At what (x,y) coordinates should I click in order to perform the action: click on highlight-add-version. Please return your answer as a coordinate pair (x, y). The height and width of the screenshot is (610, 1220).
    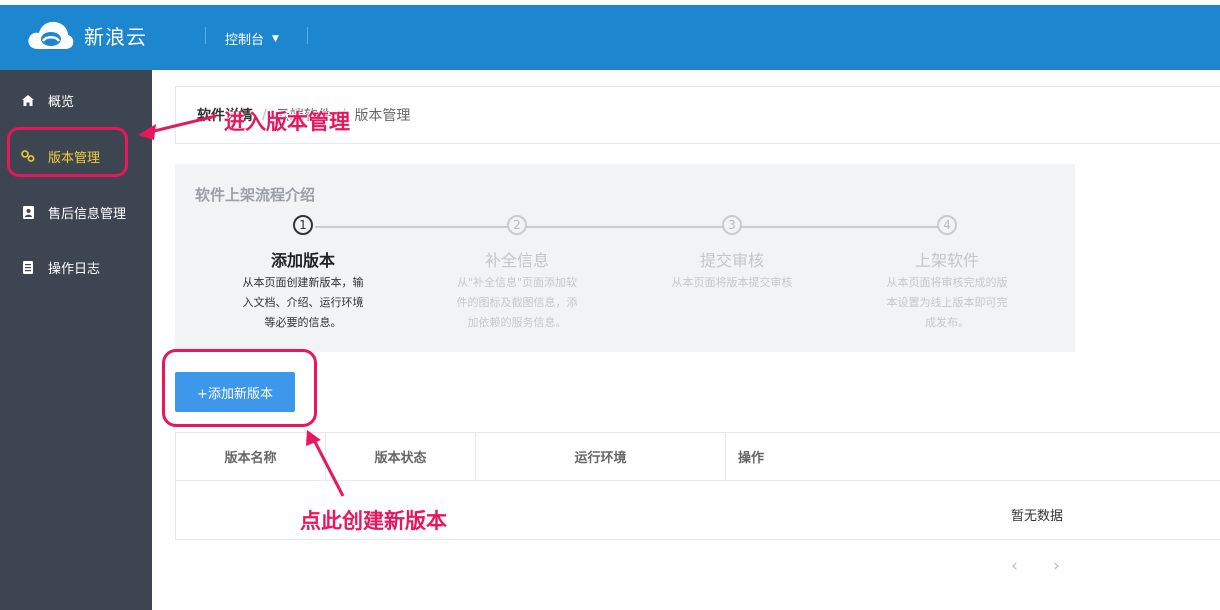
    Looking at the image, I should click on (239, 388).